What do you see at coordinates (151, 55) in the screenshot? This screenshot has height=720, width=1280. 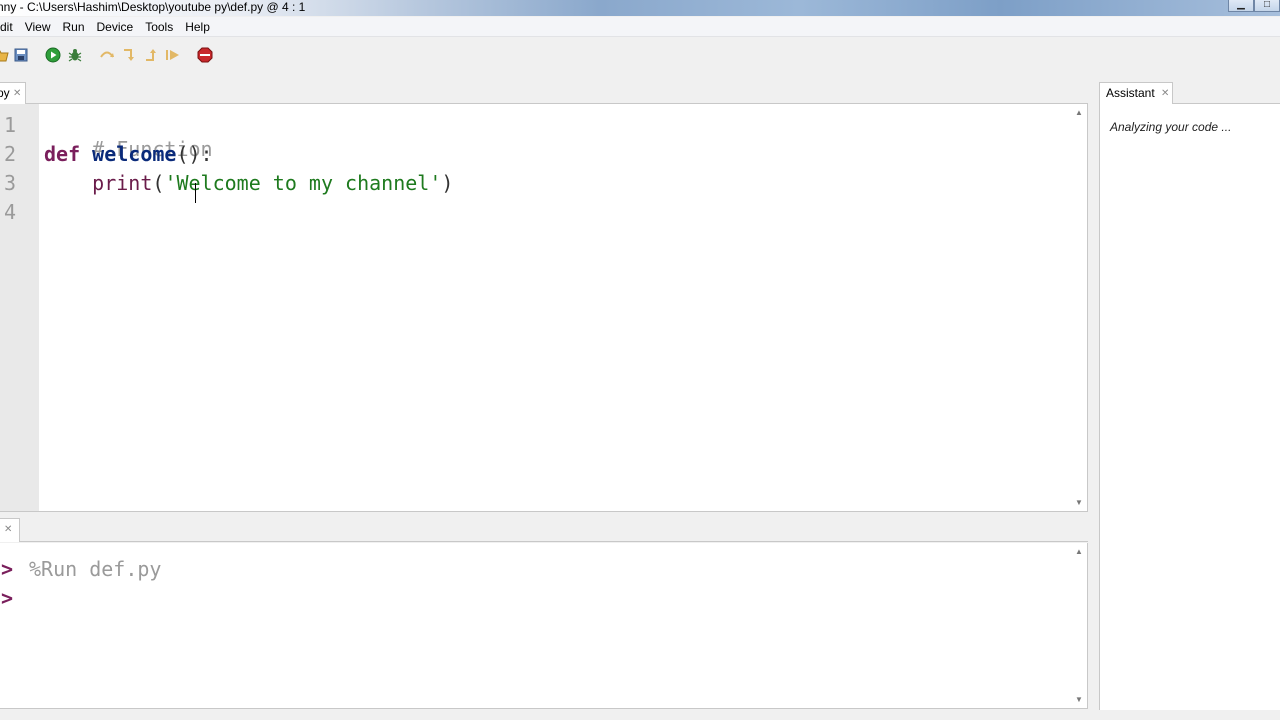 I see `step-out-icon` at bounding box center [151, 55].